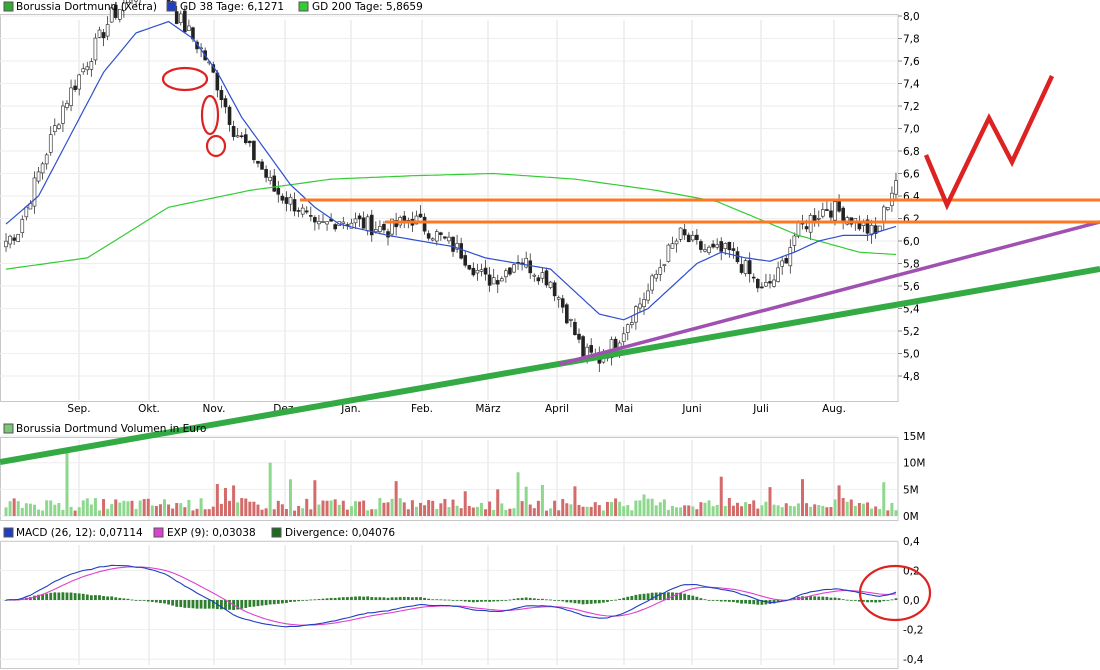 This screenshot has width=1100, height=670. What do you see at coordinates (911, 242) in the screenshot?
I see `y-tick-label: 6,0` at bounding box center [911, 242].